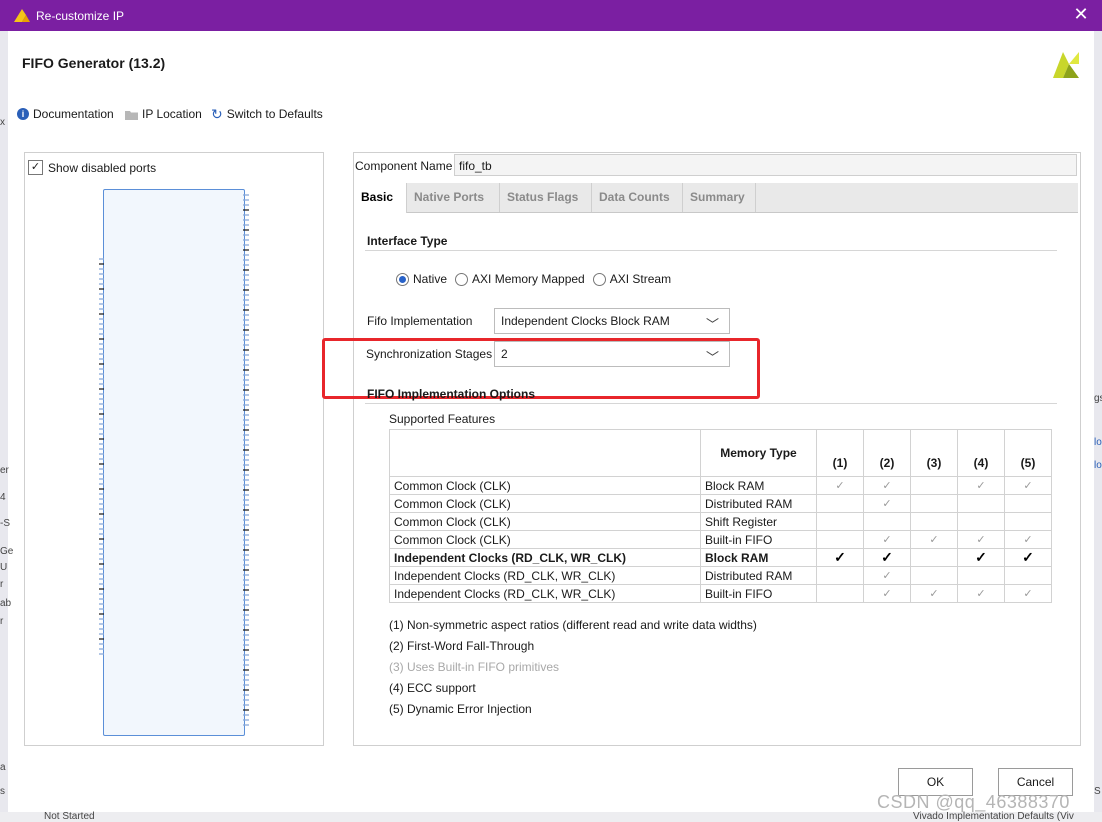 Image resolution: width=1102 pixels, height=822 pixels. I want to click on fifo-implementation-select: Independent Clocks Block RAM ﹀, so click(612, 321).